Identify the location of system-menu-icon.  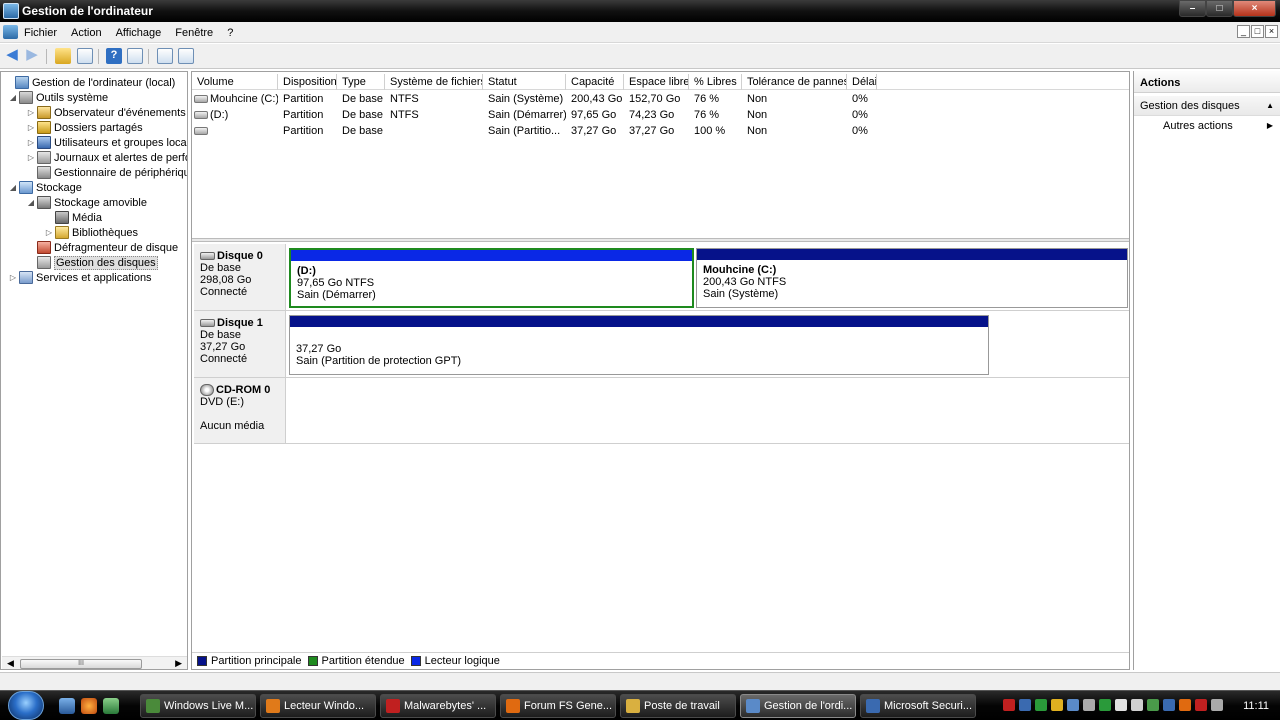
(10, 32).